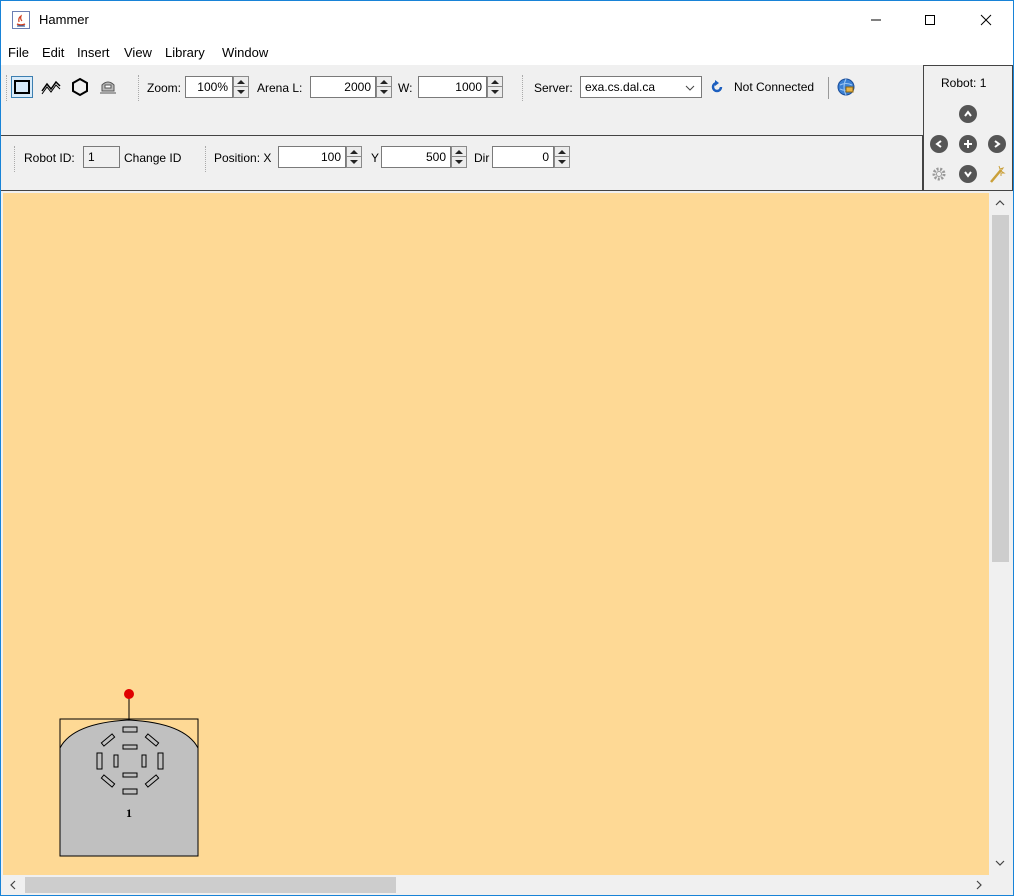  What do you see at coordinates (495, 87) in the screenshot?
I see `arena-width-spinner` at bounding box center [495, 87].